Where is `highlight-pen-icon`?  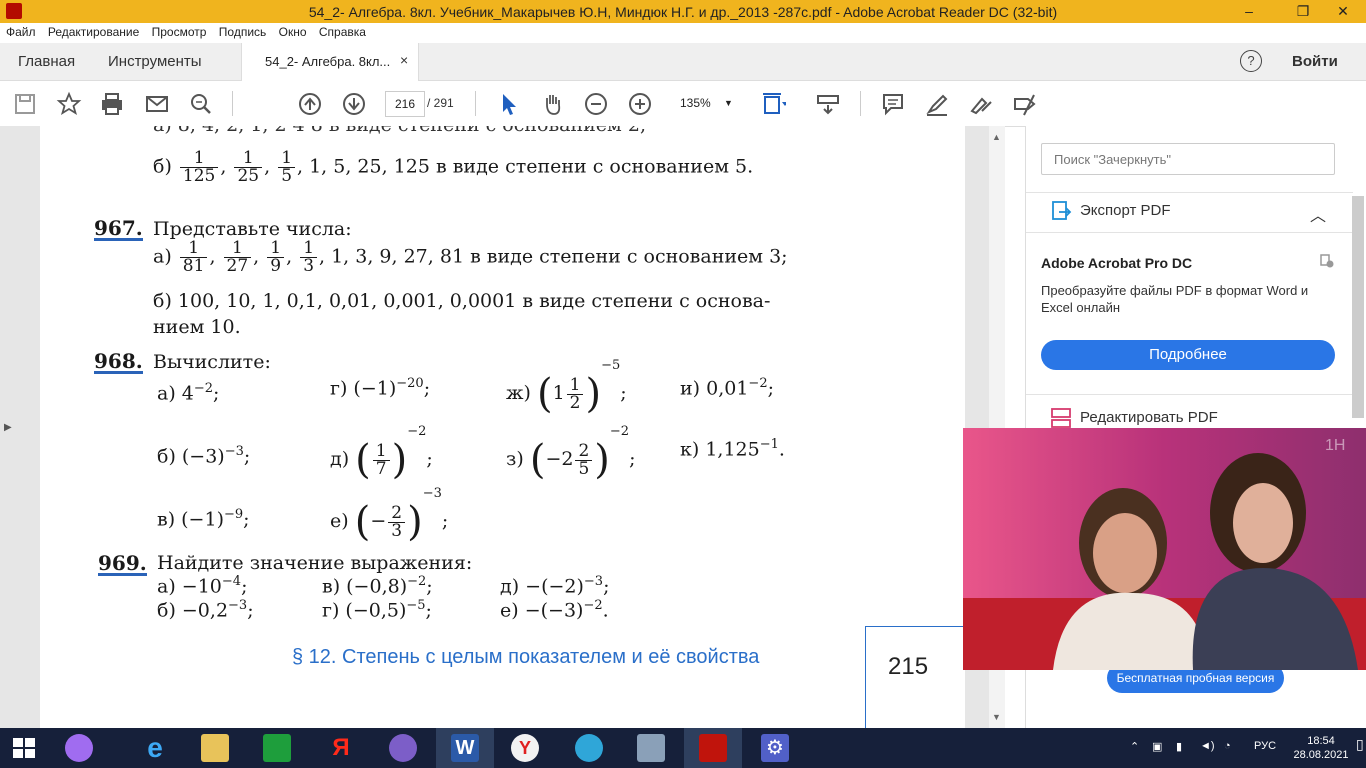
highlight-pen-icon is located at coordinates (937, 104).